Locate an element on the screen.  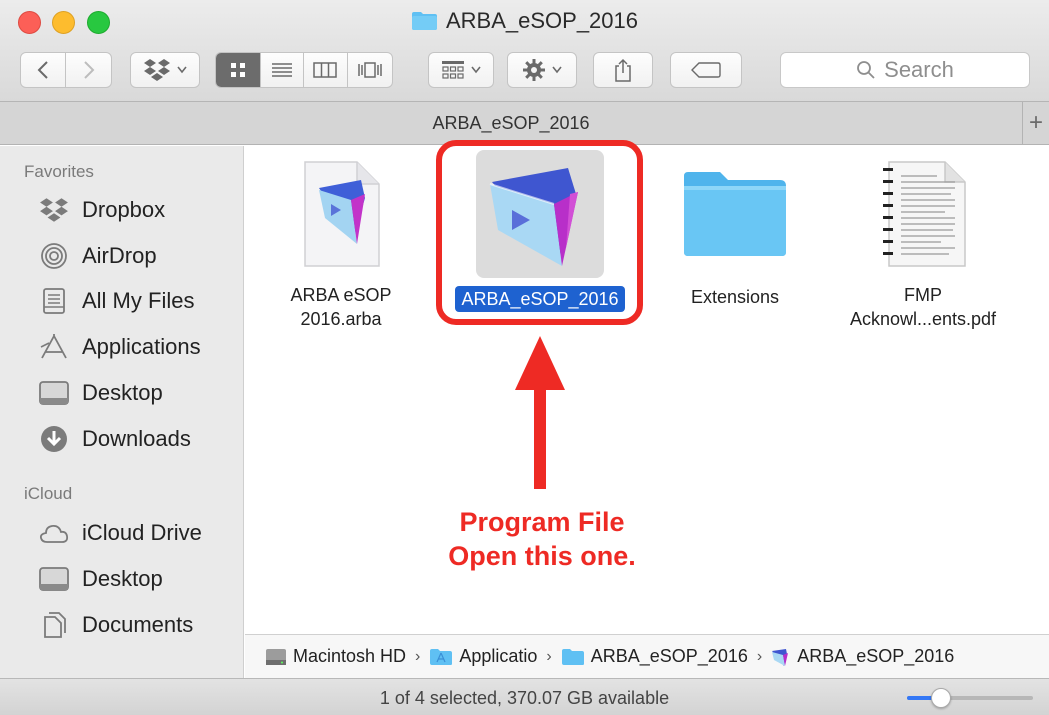
sidebar-item-desktop: Desktop is located at coordinates (100, 393).